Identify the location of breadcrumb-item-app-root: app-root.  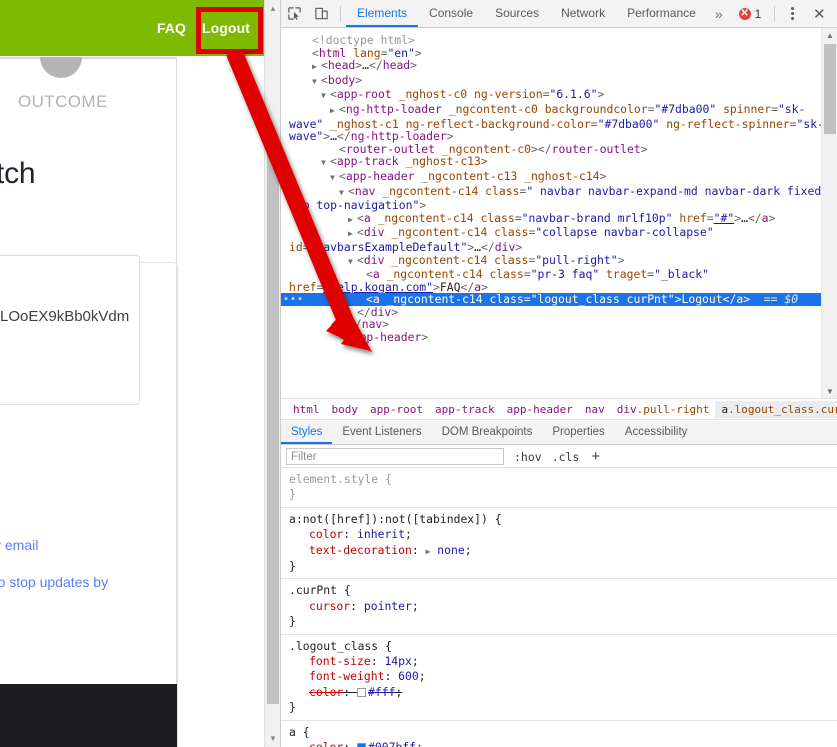
(396, 409).